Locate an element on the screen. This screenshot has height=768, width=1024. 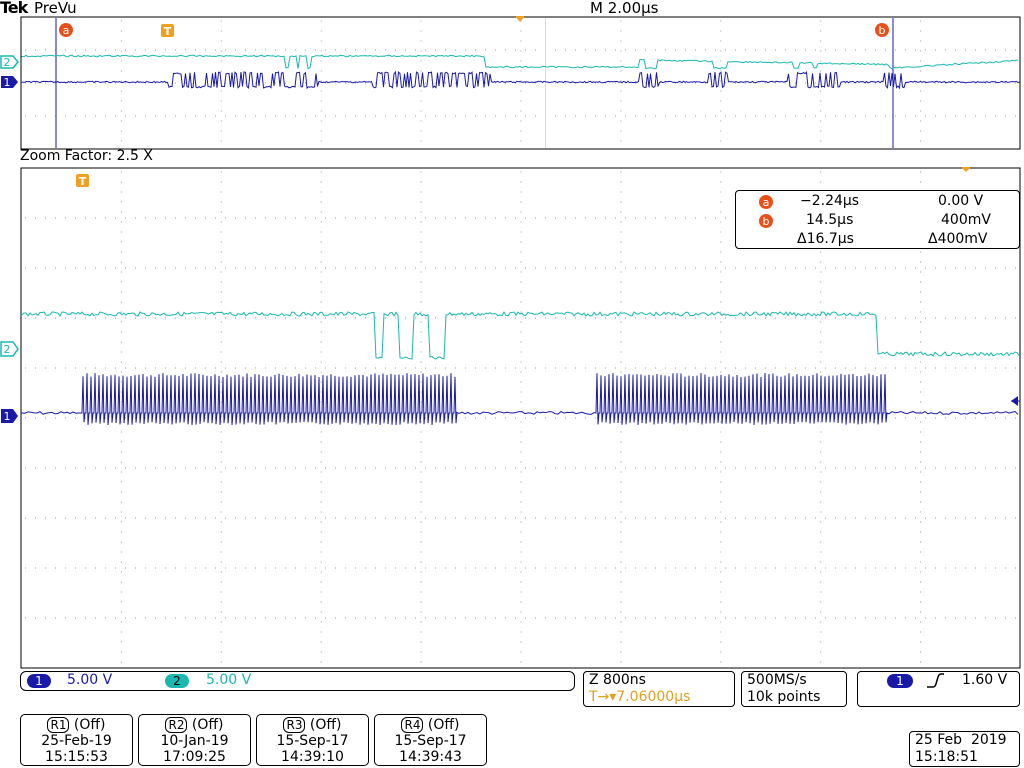
ref-r2-time: 17:09:25 is located at coordinates (194, 757).